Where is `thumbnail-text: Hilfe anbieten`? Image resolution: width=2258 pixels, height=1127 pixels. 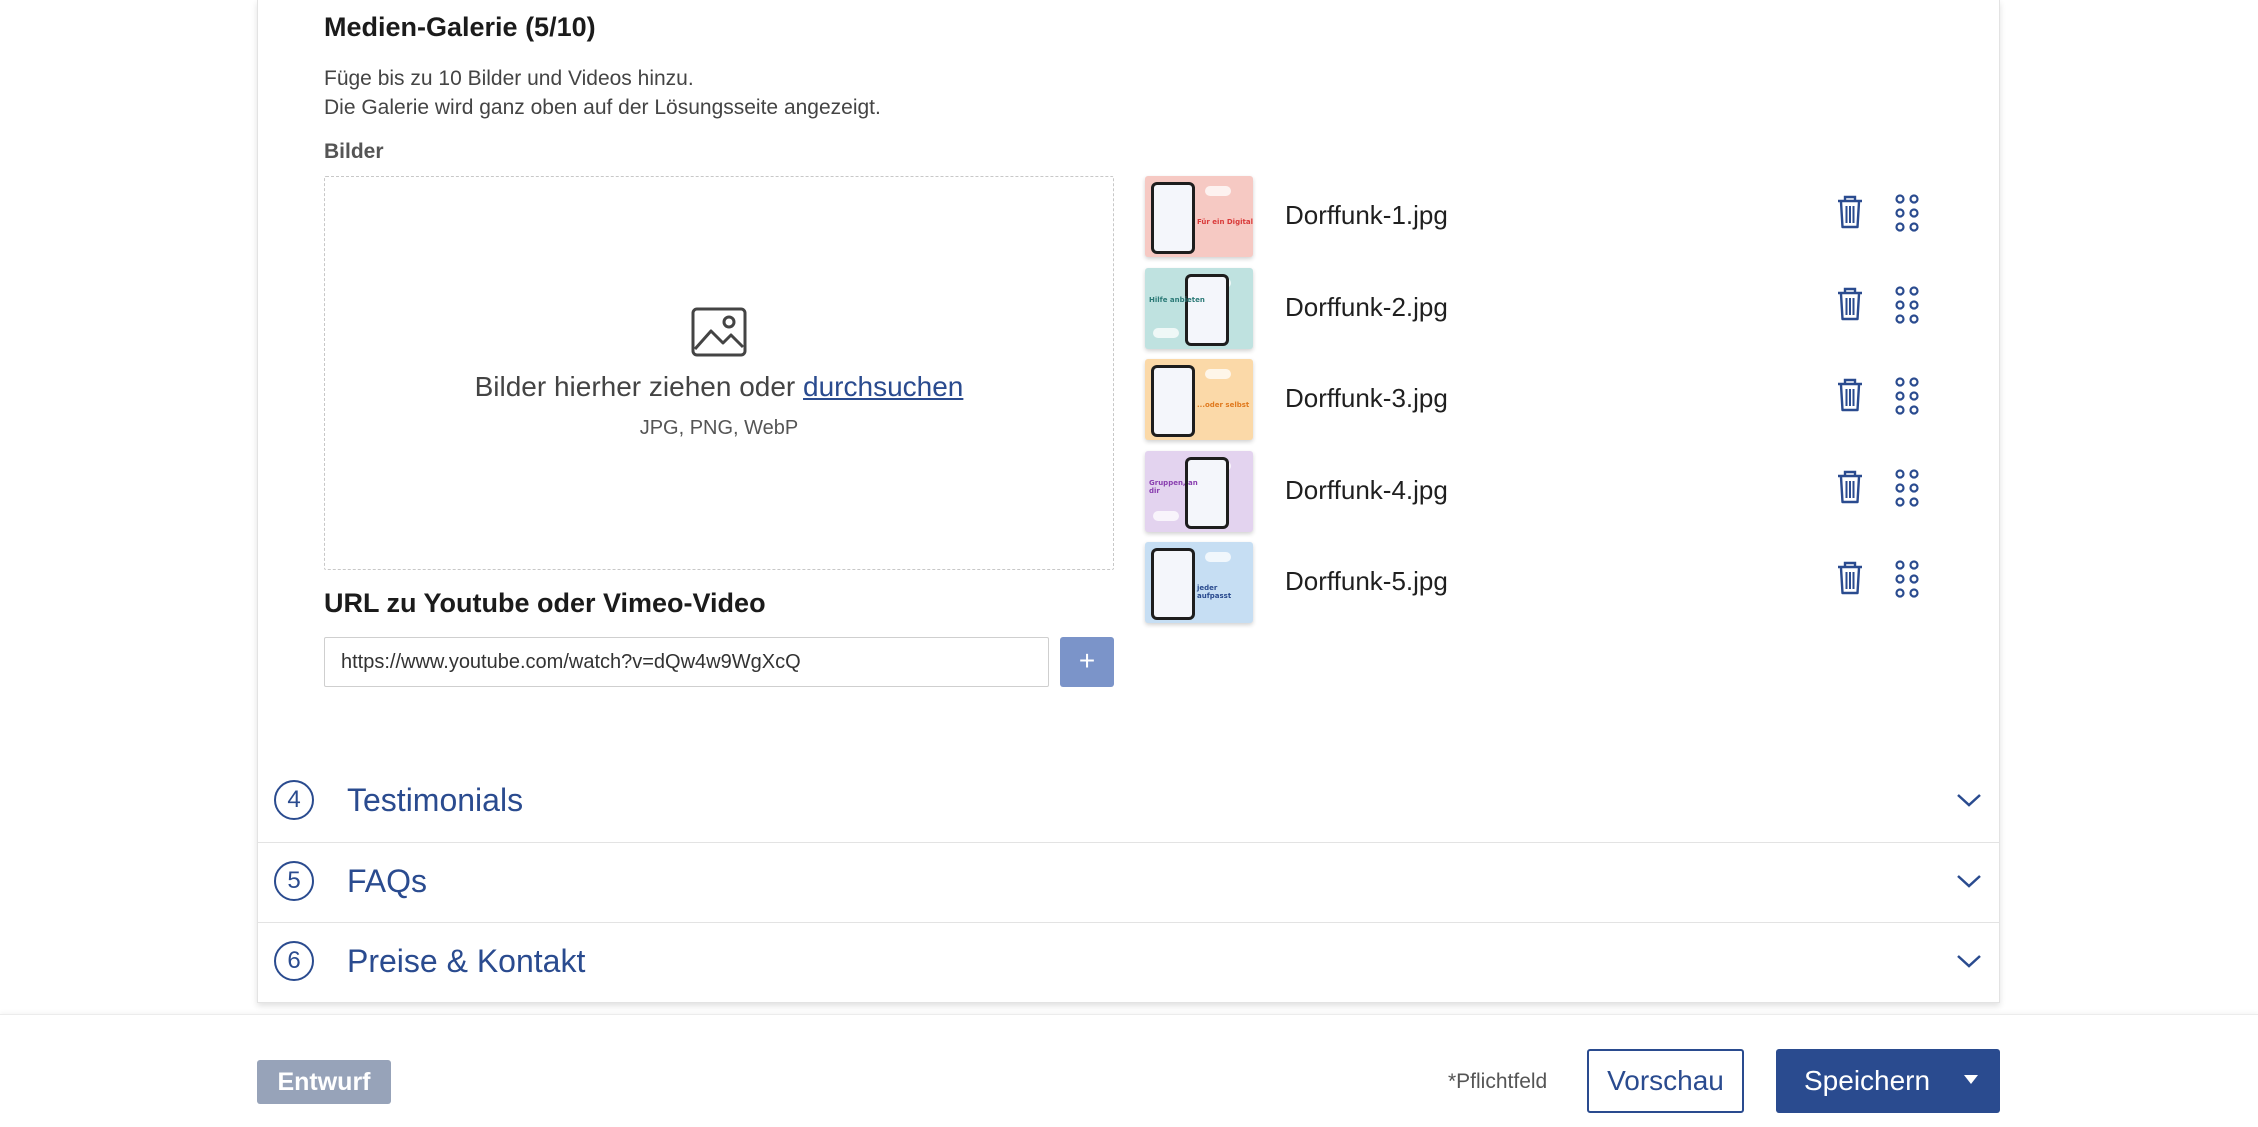
thumbnail-text: Hilfe anbieten is located at coordinates (1177, 299).